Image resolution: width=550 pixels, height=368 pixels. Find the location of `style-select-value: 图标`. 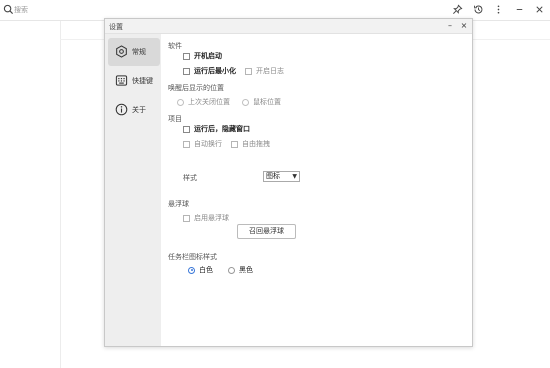

style-select-value: 图标 is located at coordinates (273, 176).